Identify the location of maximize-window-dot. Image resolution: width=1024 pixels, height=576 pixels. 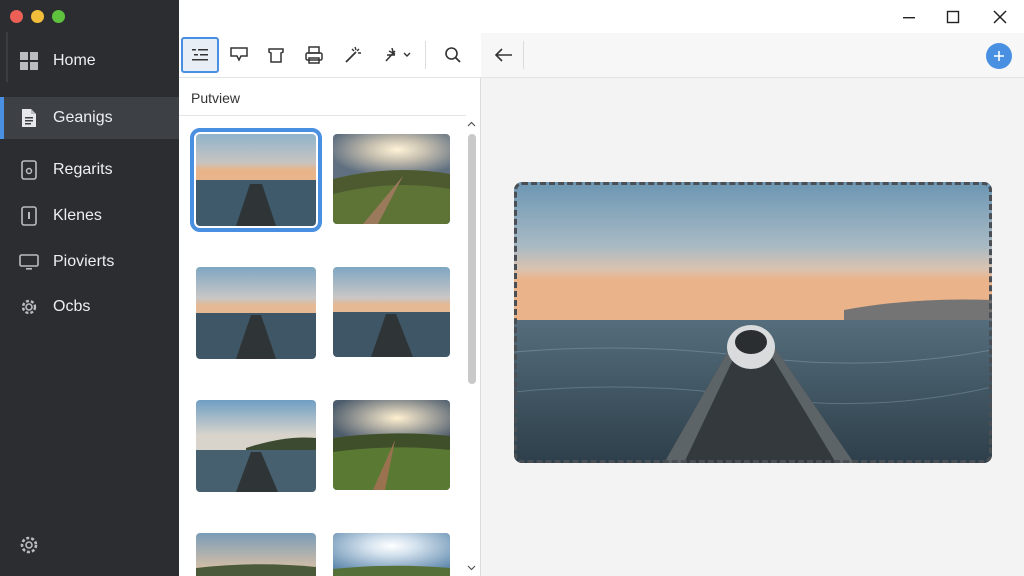
(58, 16).